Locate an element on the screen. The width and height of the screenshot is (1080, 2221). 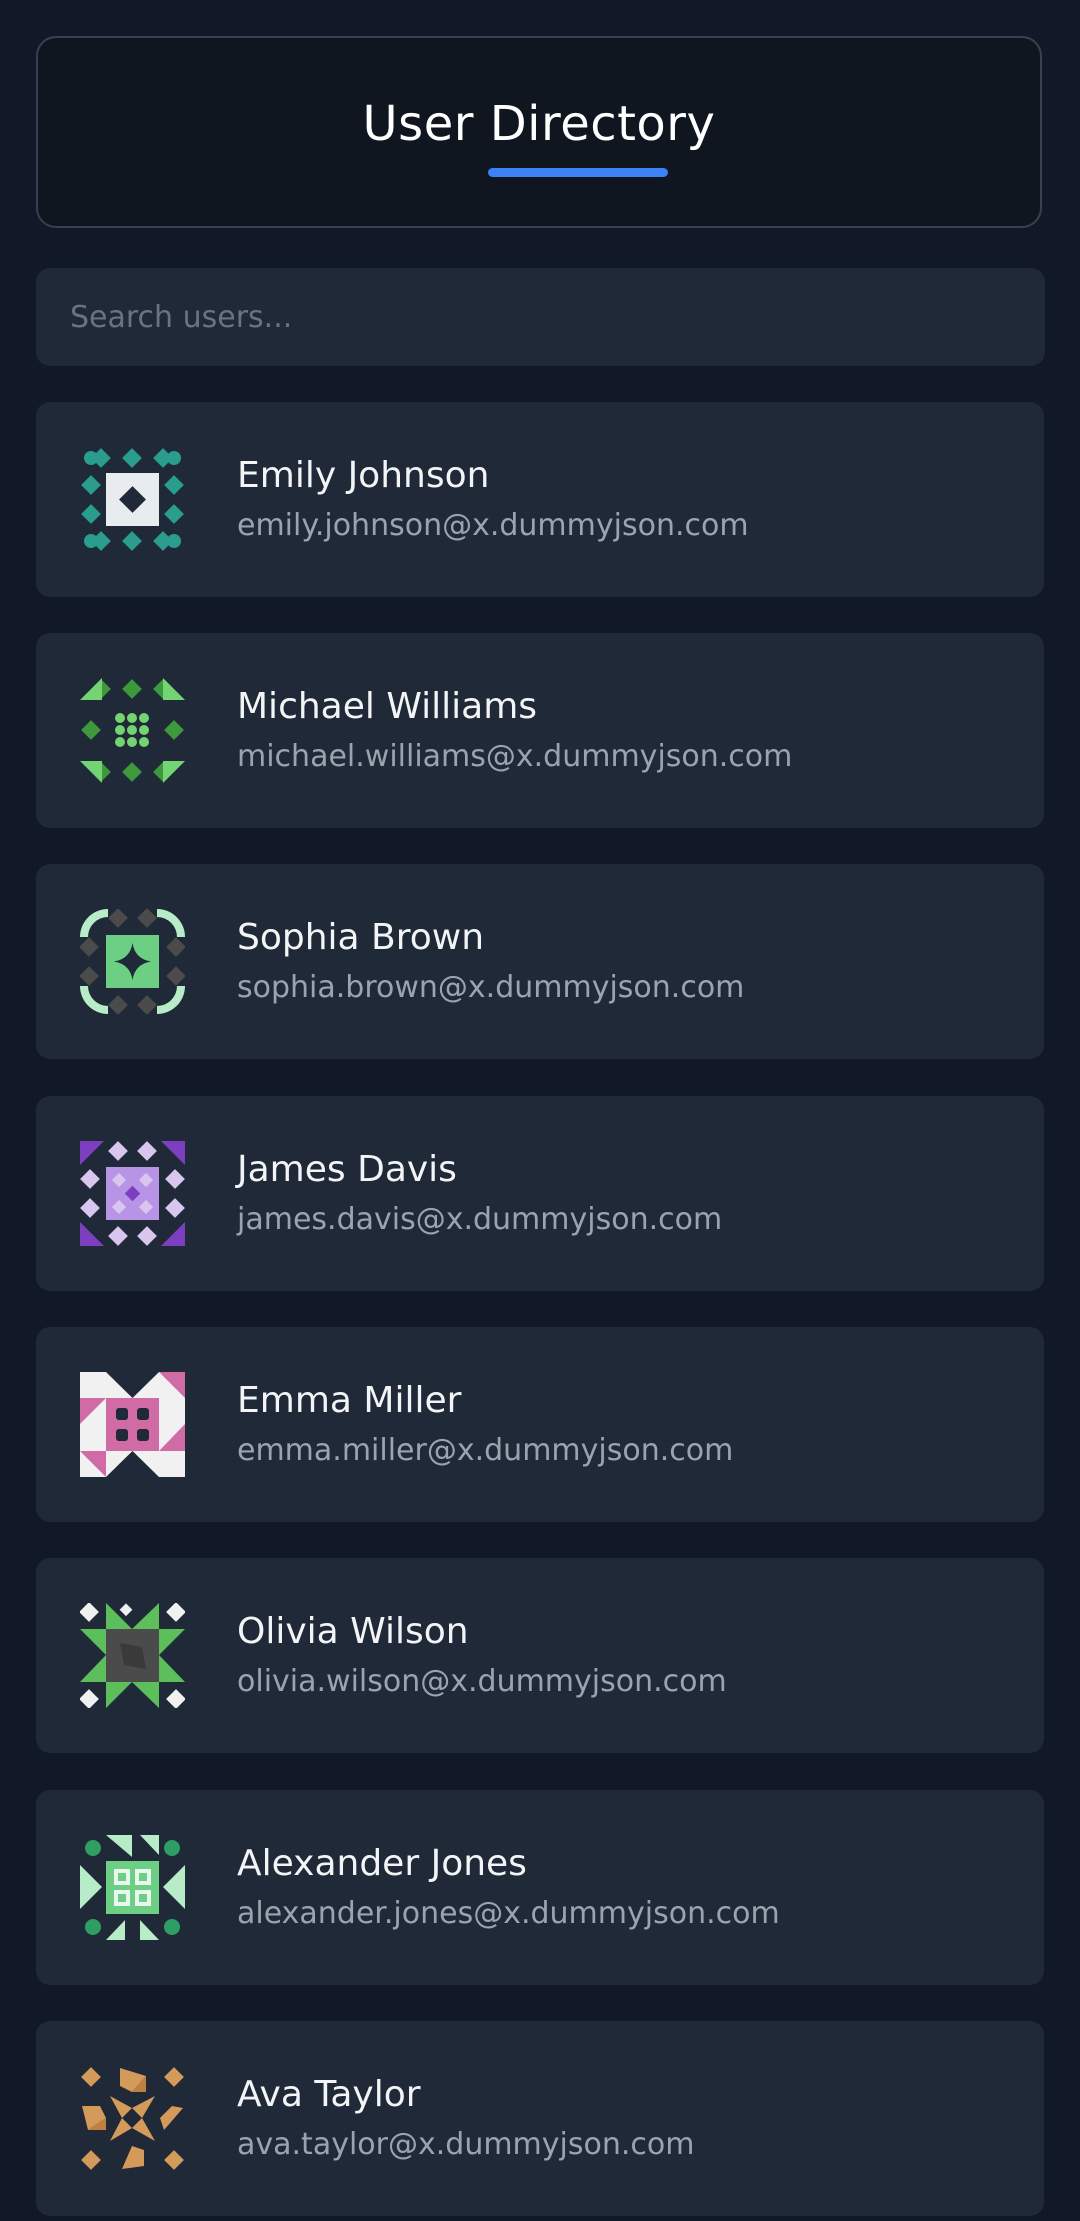
search-input is located at coordinates (540, 317).